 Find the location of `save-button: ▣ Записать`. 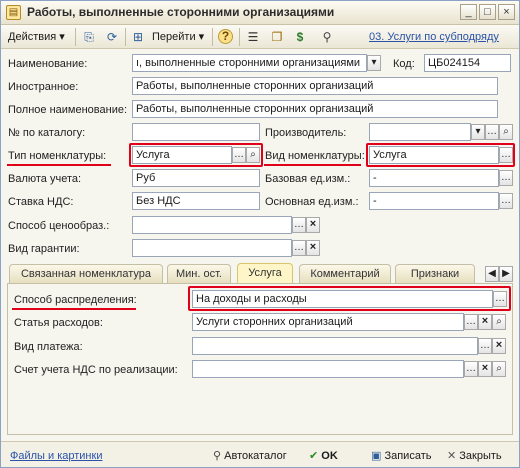

save-button: ▣ Записать is located at coordinates (401, 456).